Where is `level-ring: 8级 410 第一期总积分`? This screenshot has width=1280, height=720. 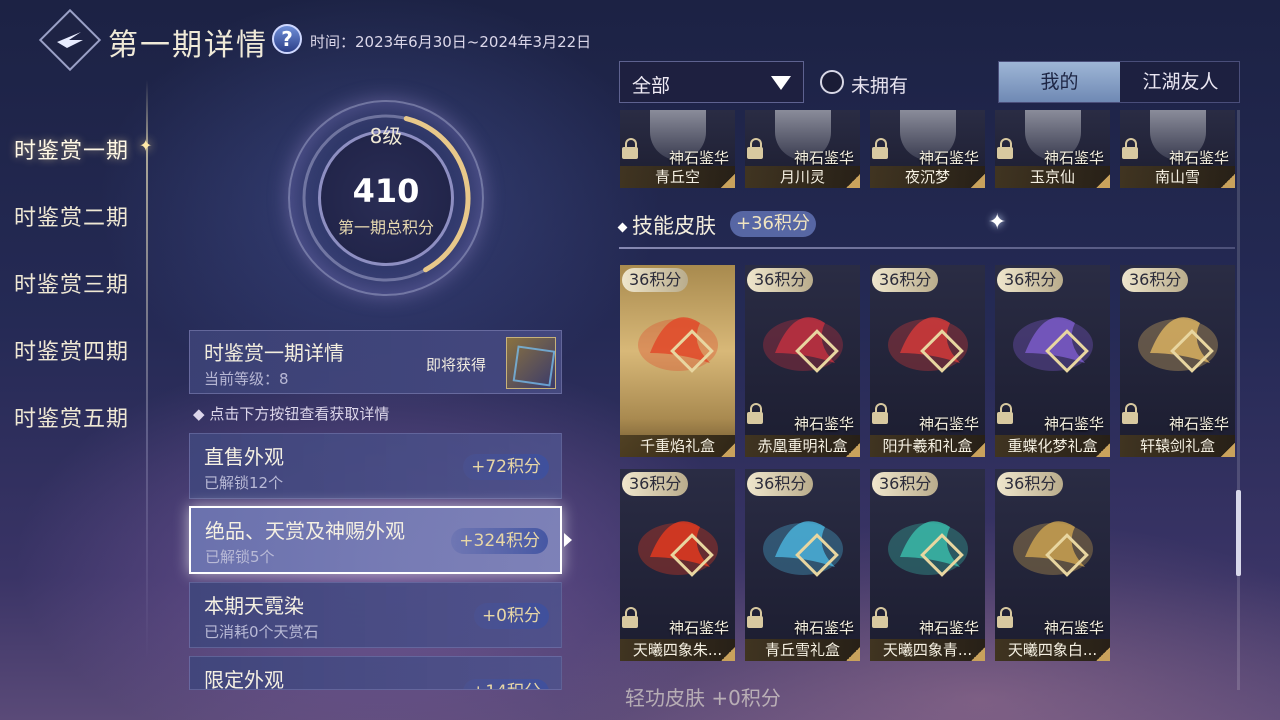
level-ring: 8级 410 第一期总积分 is located at coordinates (386, 198).